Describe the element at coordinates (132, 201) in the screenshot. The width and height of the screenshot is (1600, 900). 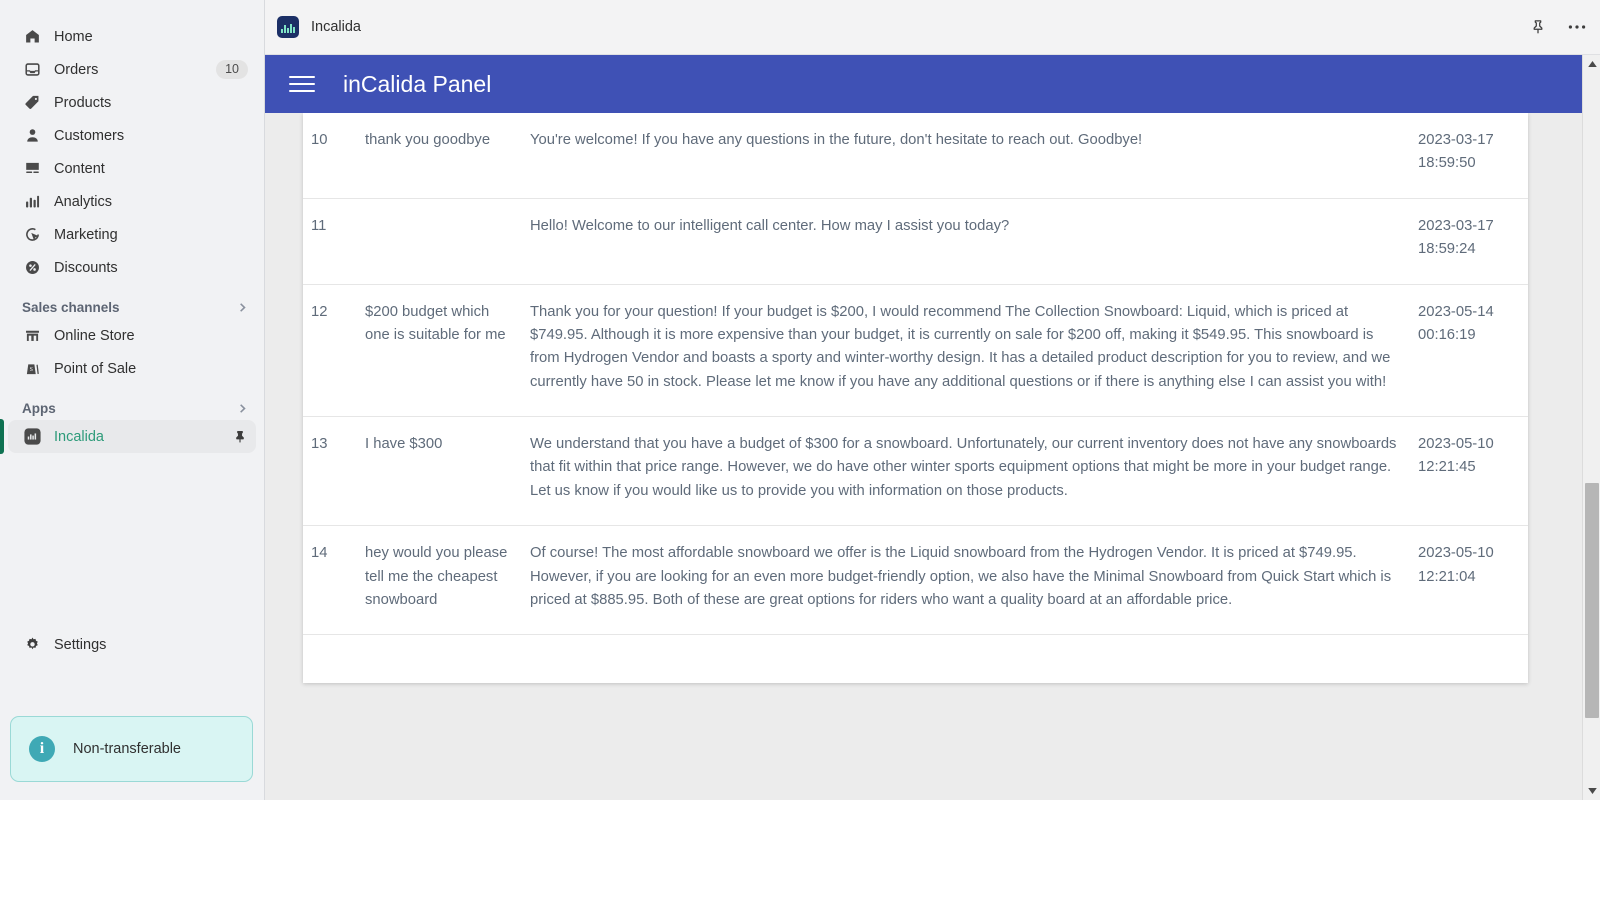
I see `sidebar-item-analytics: Analytics` at that location.